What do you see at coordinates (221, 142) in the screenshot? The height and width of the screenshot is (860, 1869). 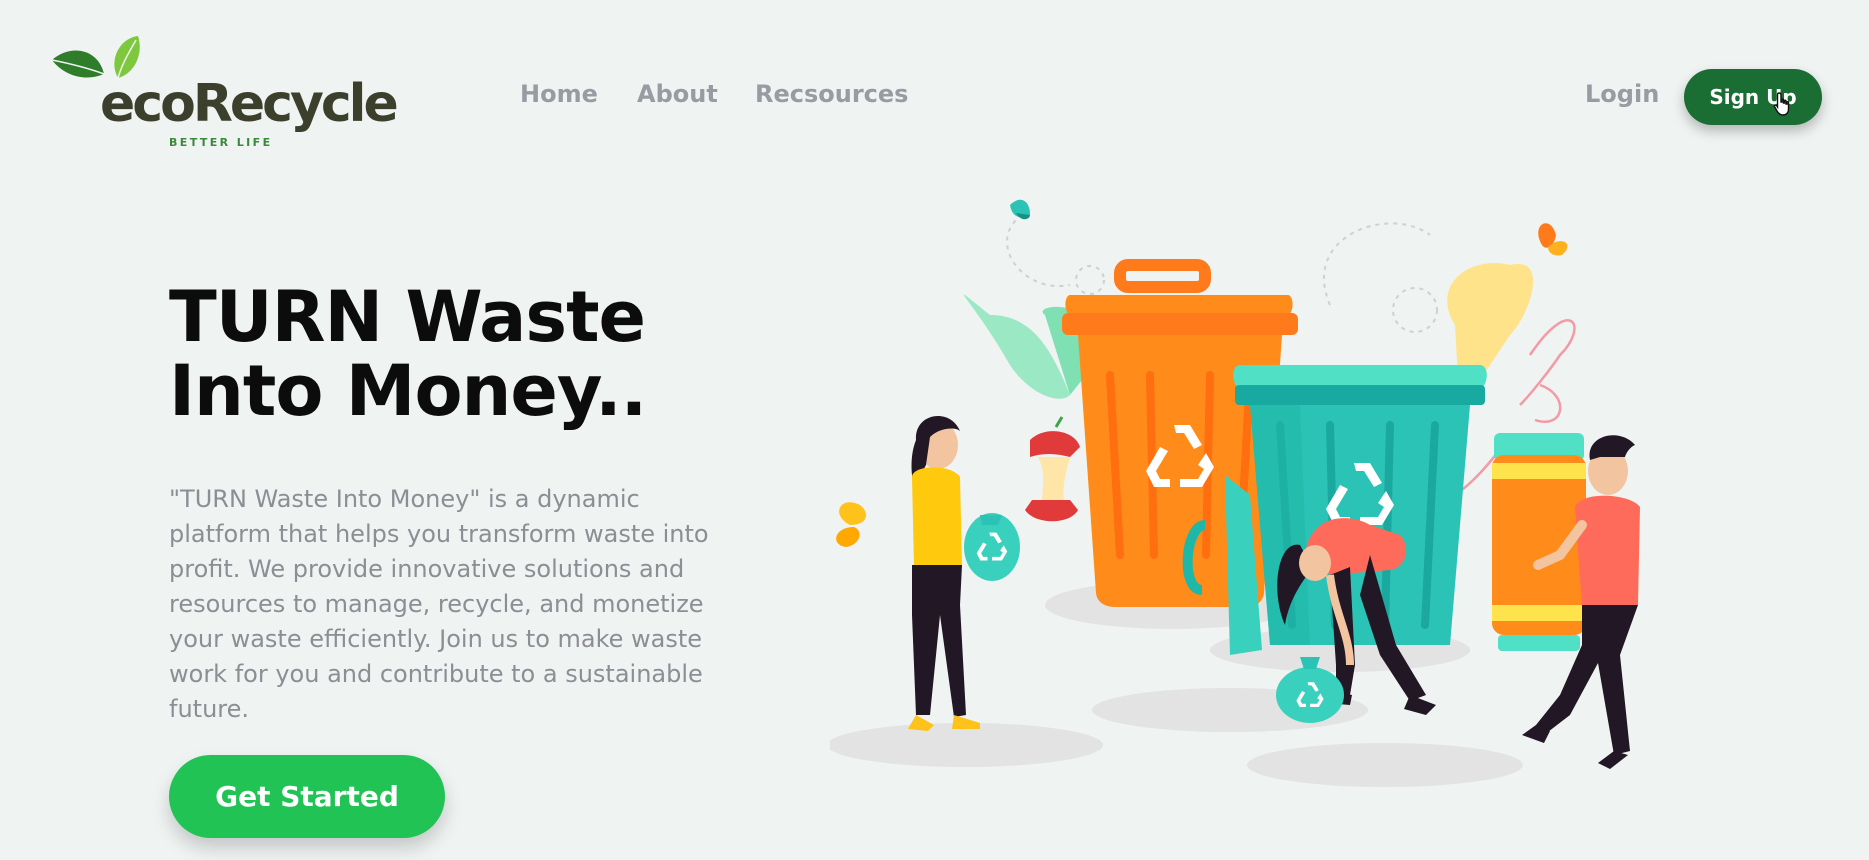 I see `brand-tagline: BETTER LIFE` at bounding box center [221, 142].